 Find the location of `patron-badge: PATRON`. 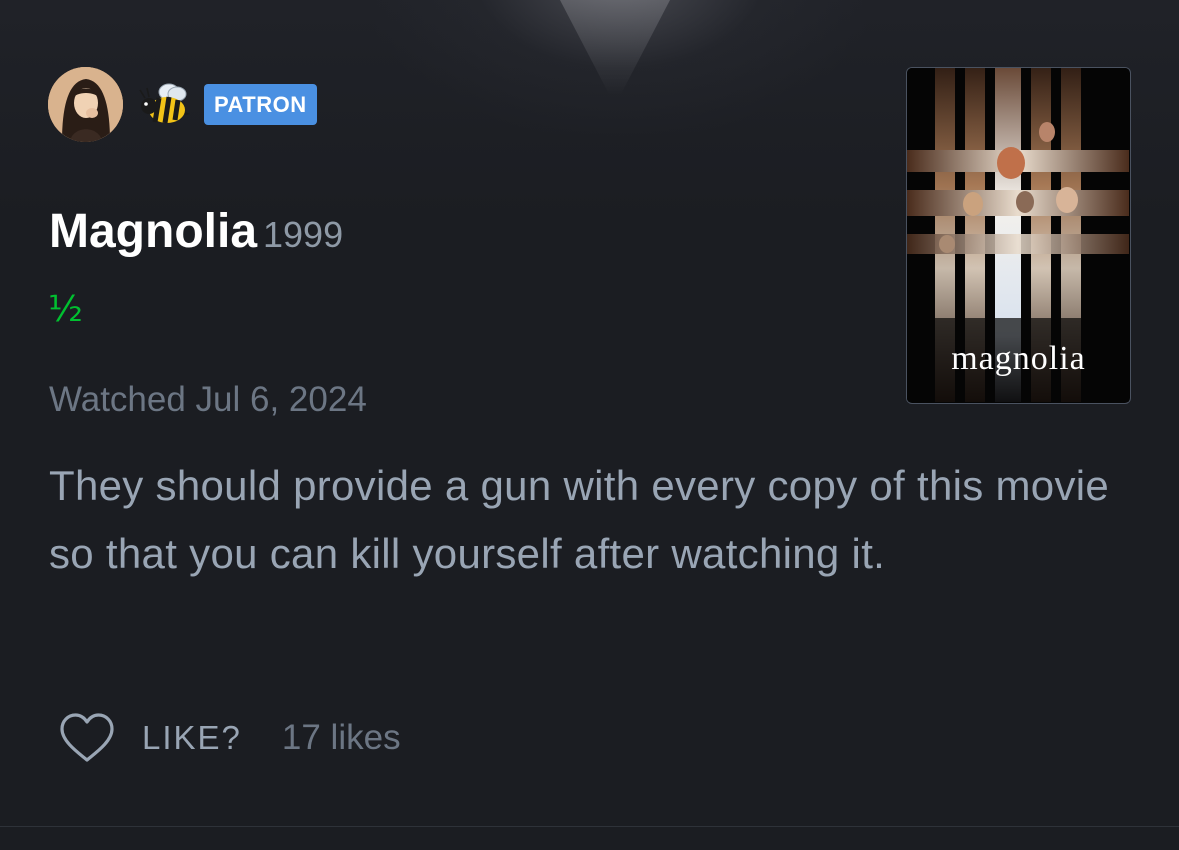

patron-badge: PATRON is located at coordinates (260, 104).